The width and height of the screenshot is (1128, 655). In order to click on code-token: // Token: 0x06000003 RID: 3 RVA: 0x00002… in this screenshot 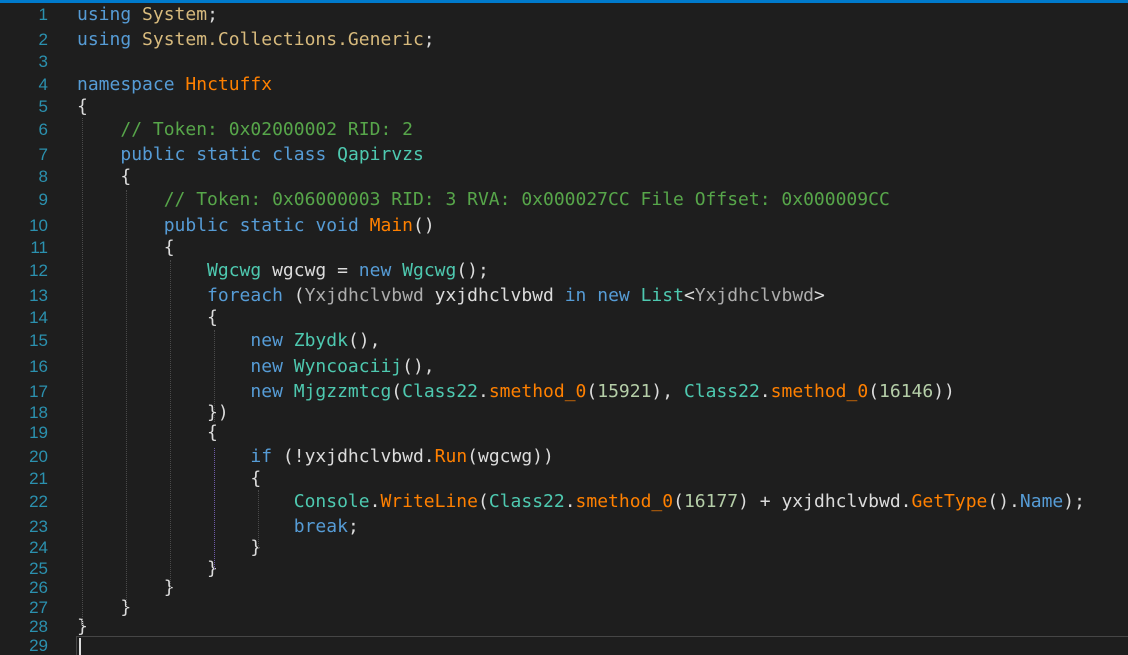, I will do `click(526, 199)`.